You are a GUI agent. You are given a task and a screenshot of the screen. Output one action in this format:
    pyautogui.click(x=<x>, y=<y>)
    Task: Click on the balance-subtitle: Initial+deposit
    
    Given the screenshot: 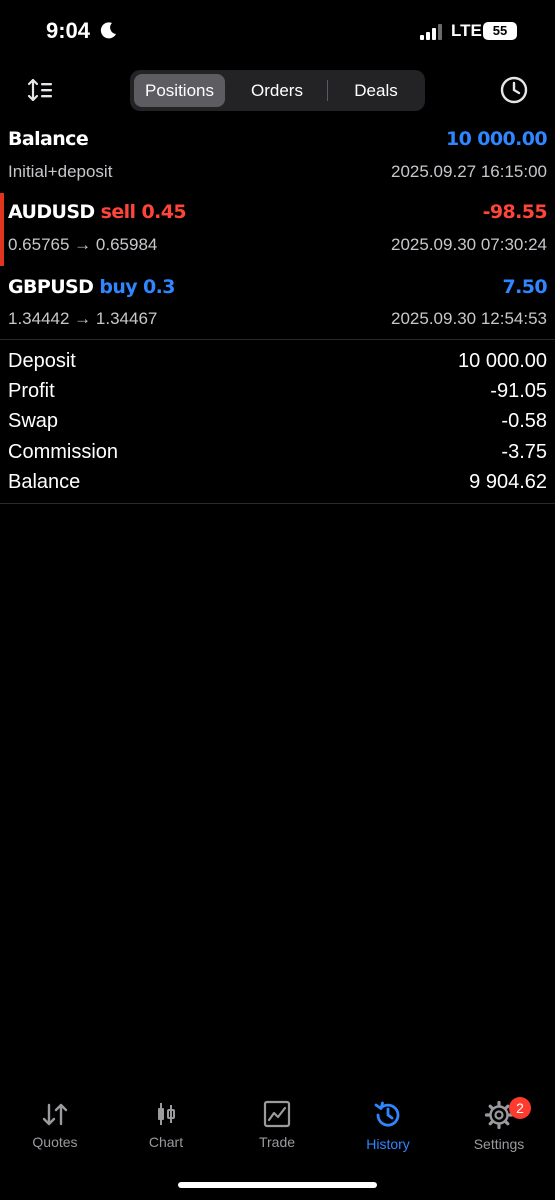 What is the action you would take?
    pyautogui.click(x=60, y=171)
    